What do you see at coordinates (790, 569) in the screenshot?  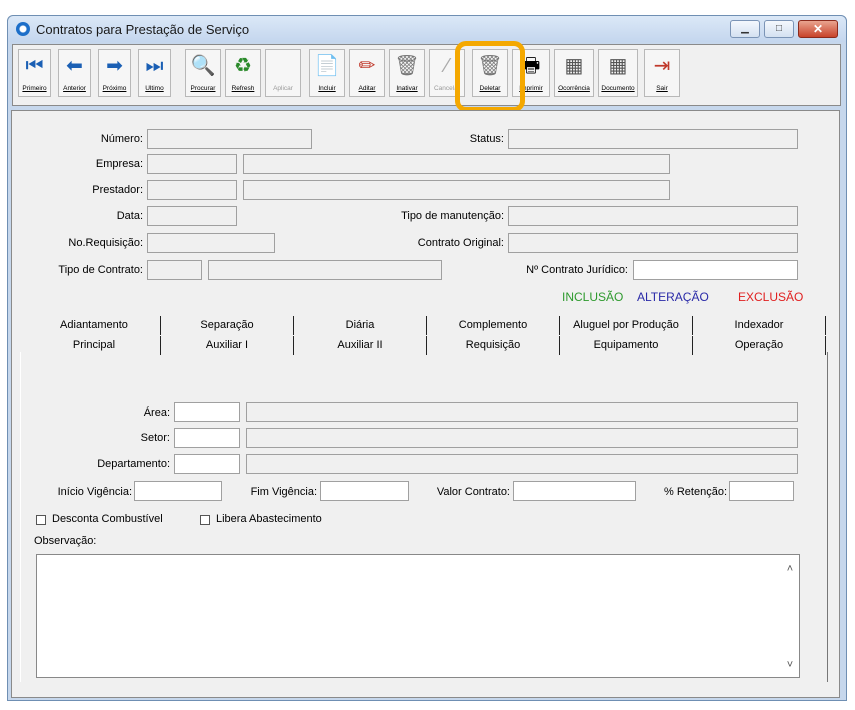 I see `scroll-up-icon: ˄` at bounding box center [790, 569].